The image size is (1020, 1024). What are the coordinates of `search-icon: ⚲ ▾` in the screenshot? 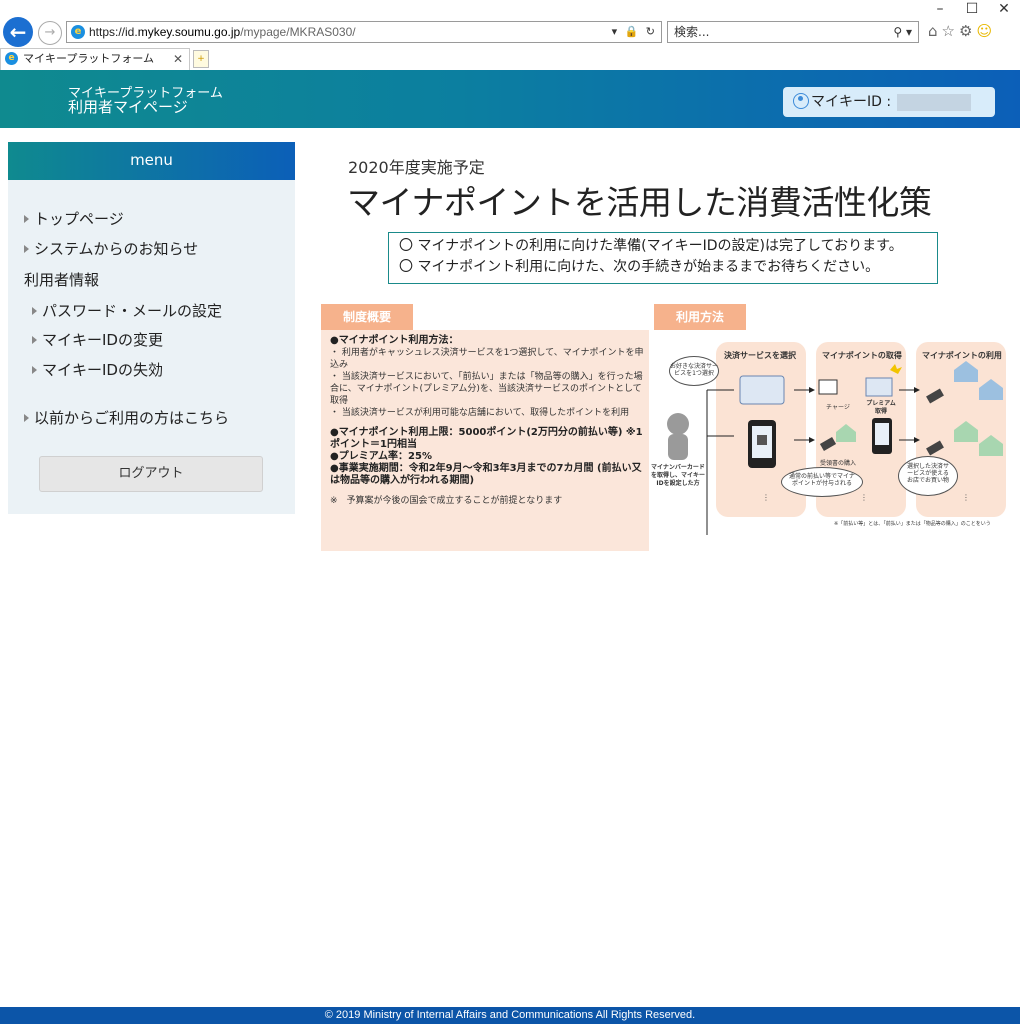 It's located at (902, 32).